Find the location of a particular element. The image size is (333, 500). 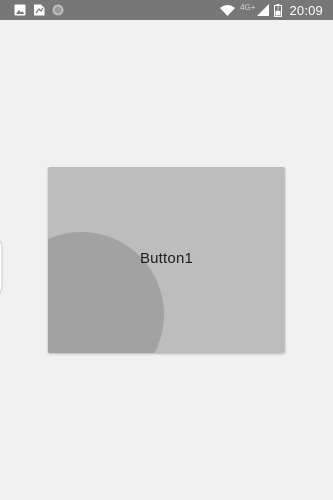

sync-notification-icon is located at coordinates (58, 10).